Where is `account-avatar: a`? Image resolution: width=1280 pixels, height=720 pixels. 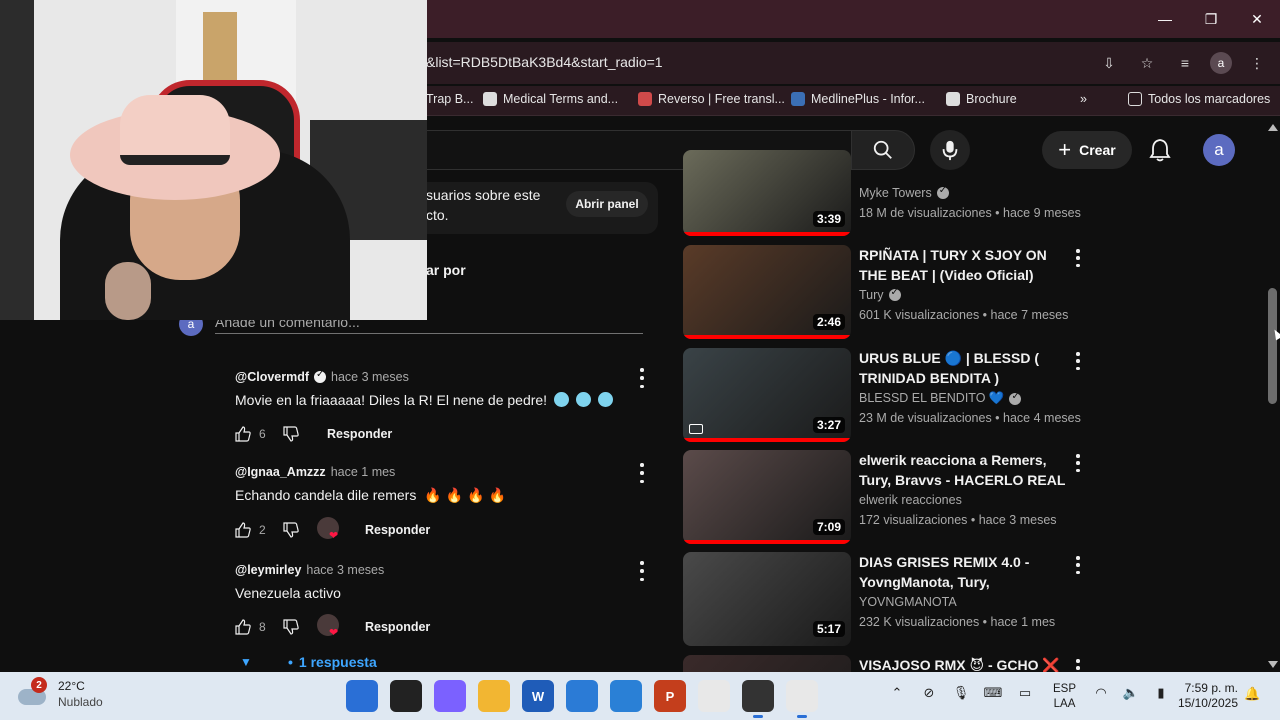
account-avatar: a is located at coordinates (1219, 150).